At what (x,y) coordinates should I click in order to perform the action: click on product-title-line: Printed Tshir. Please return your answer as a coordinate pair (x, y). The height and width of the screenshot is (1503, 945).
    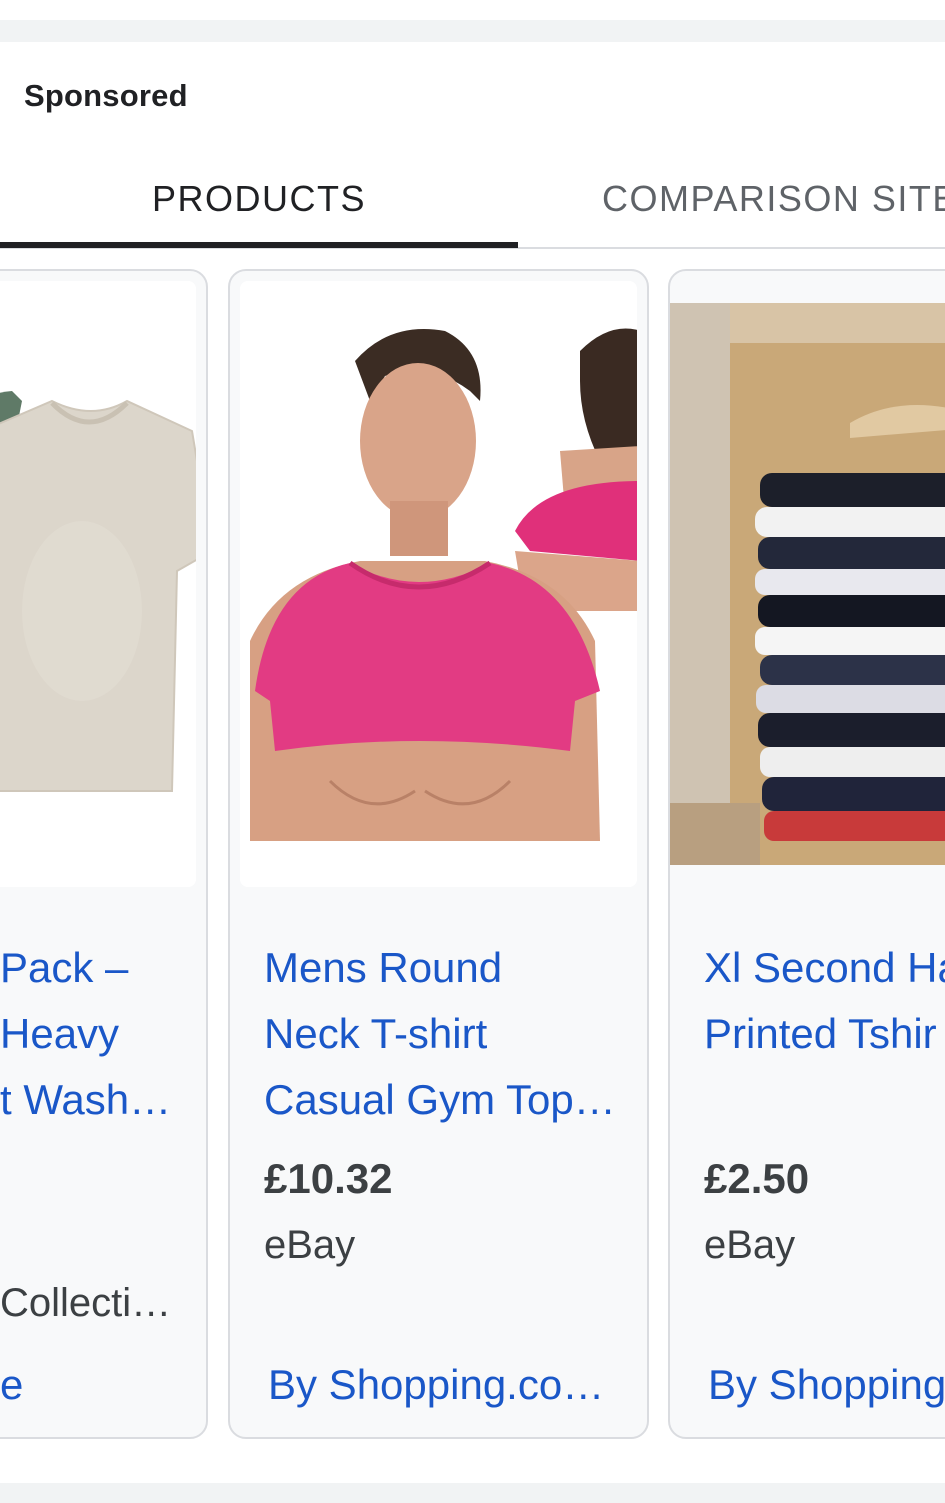
    Looking at the image, I should click on (820, 1033).